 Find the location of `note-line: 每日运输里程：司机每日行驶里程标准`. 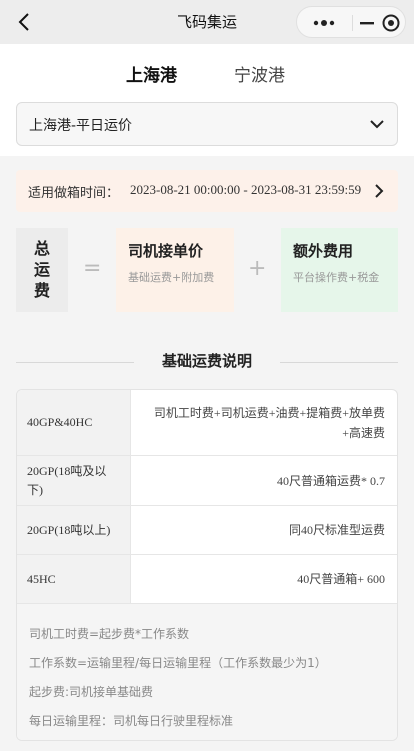

note-line: 每日运输里程：司机每日行驶里程标准 is located at coordinates (131, 721).